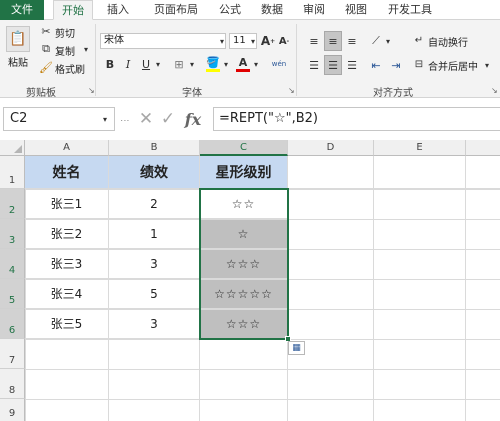 The width and height of the screenshot is (500, 421). Describe the element at coordinates (67, 172) in the screenshot. I see `header-cell-name: 姓名` at that location.